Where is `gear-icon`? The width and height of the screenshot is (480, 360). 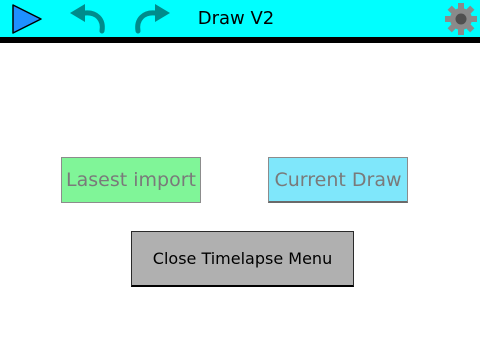
gear-icon is located at coordinates (461, 19).